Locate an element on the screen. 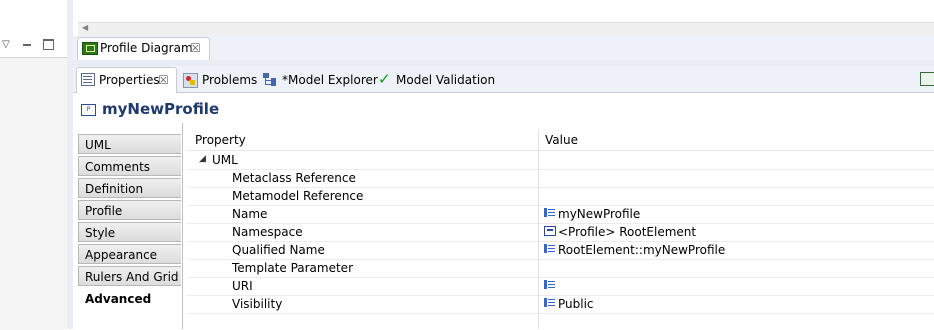 This screenshot has width=934, height=330. model-explorer-icon is located at coordinates (270, 79).